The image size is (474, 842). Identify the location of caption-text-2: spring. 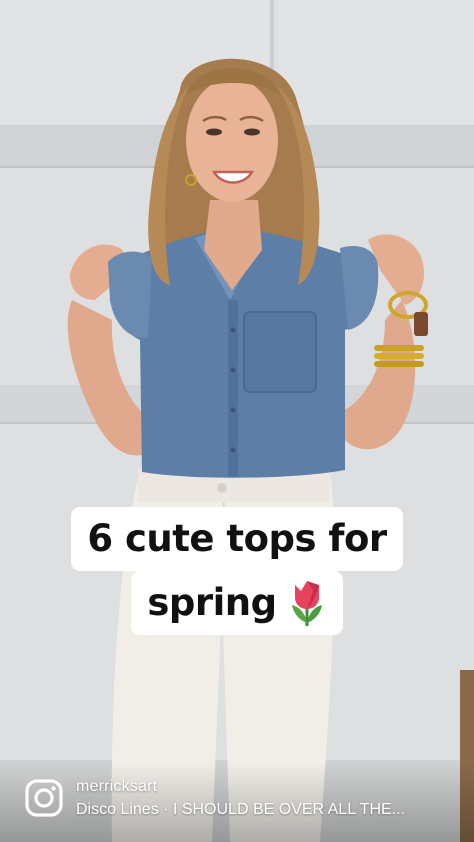
(212, 602).